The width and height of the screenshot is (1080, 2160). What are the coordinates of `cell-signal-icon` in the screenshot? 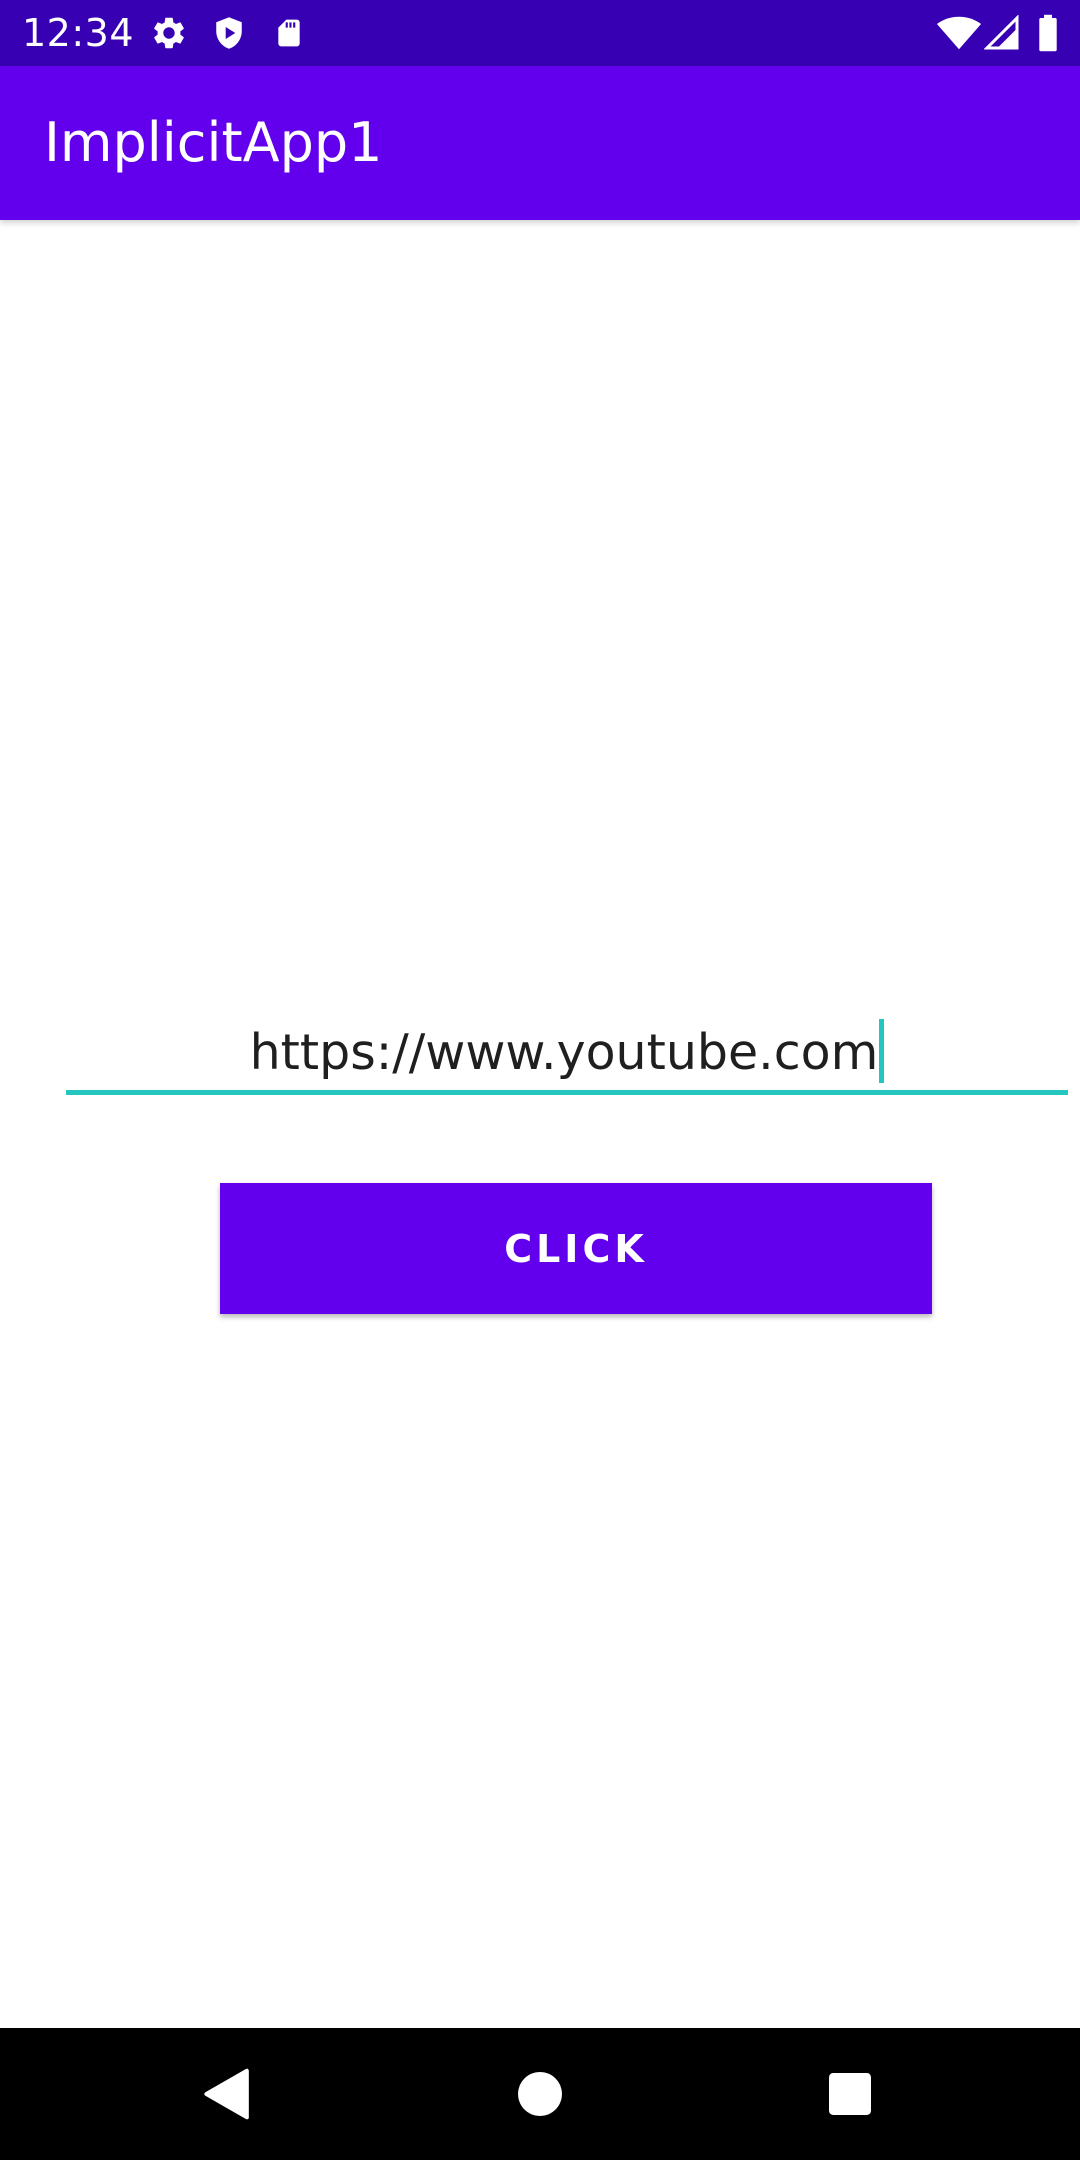 It's located at (1002, 33).